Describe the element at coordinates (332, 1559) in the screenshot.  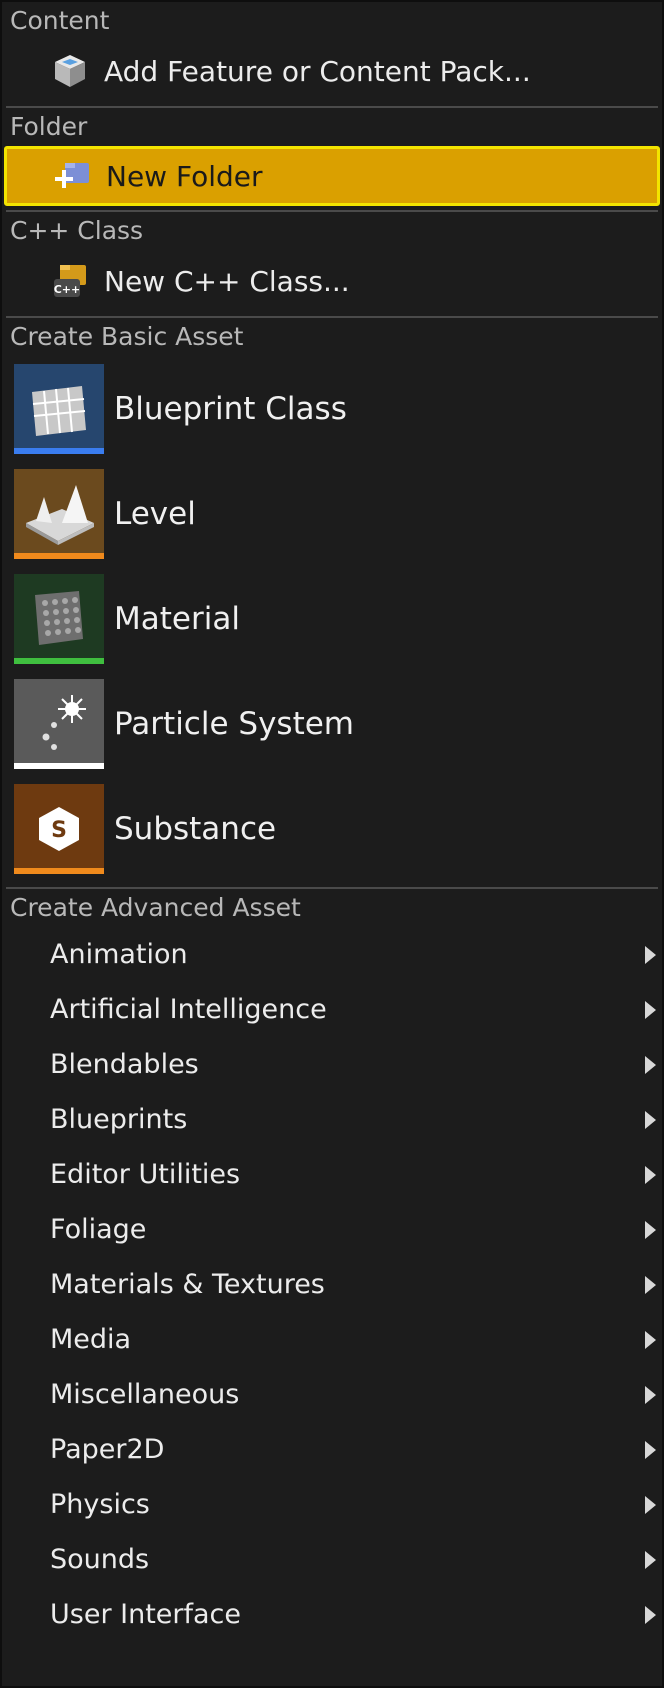
I see `submenu-sounds: Sounds` at that location.